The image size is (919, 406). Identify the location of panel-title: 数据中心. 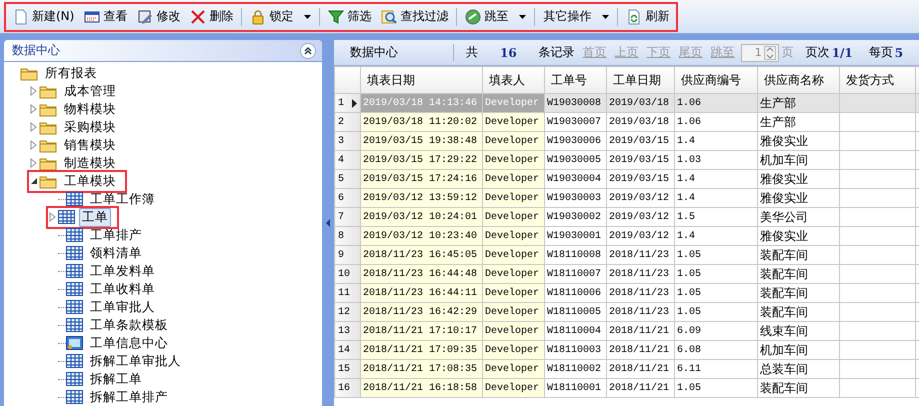
(394, 52).